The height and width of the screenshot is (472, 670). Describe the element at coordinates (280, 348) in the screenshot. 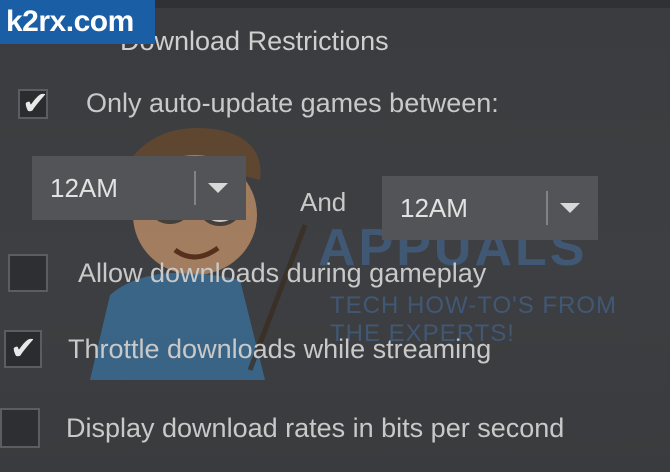

I see `throttle-streaming-label: Throttle downloads while streaming` at that location.